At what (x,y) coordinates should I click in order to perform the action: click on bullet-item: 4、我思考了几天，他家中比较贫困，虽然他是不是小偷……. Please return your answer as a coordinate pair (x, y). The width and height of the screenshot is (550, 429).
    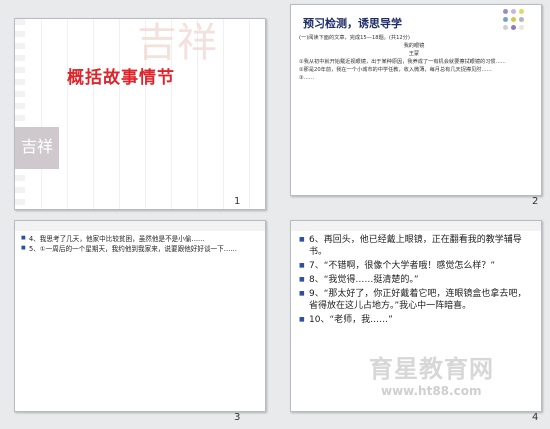
    Looking at the image, I should click on (139, 239).